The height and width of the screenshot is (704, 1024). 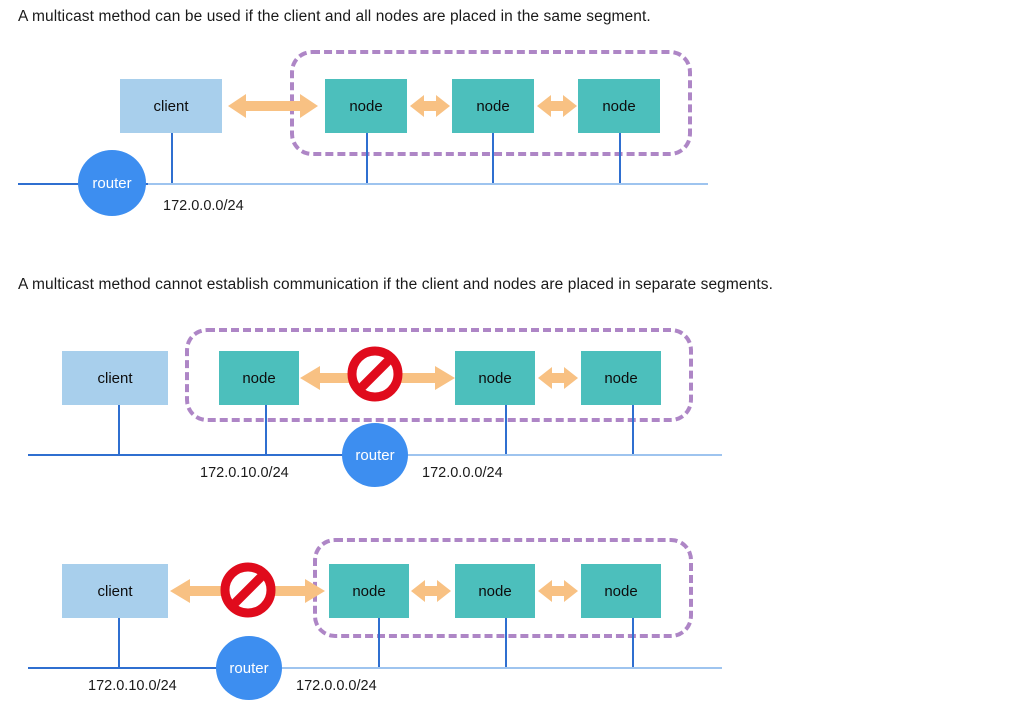 I want to click on router-node-3: router, so click(x=249, y=668).